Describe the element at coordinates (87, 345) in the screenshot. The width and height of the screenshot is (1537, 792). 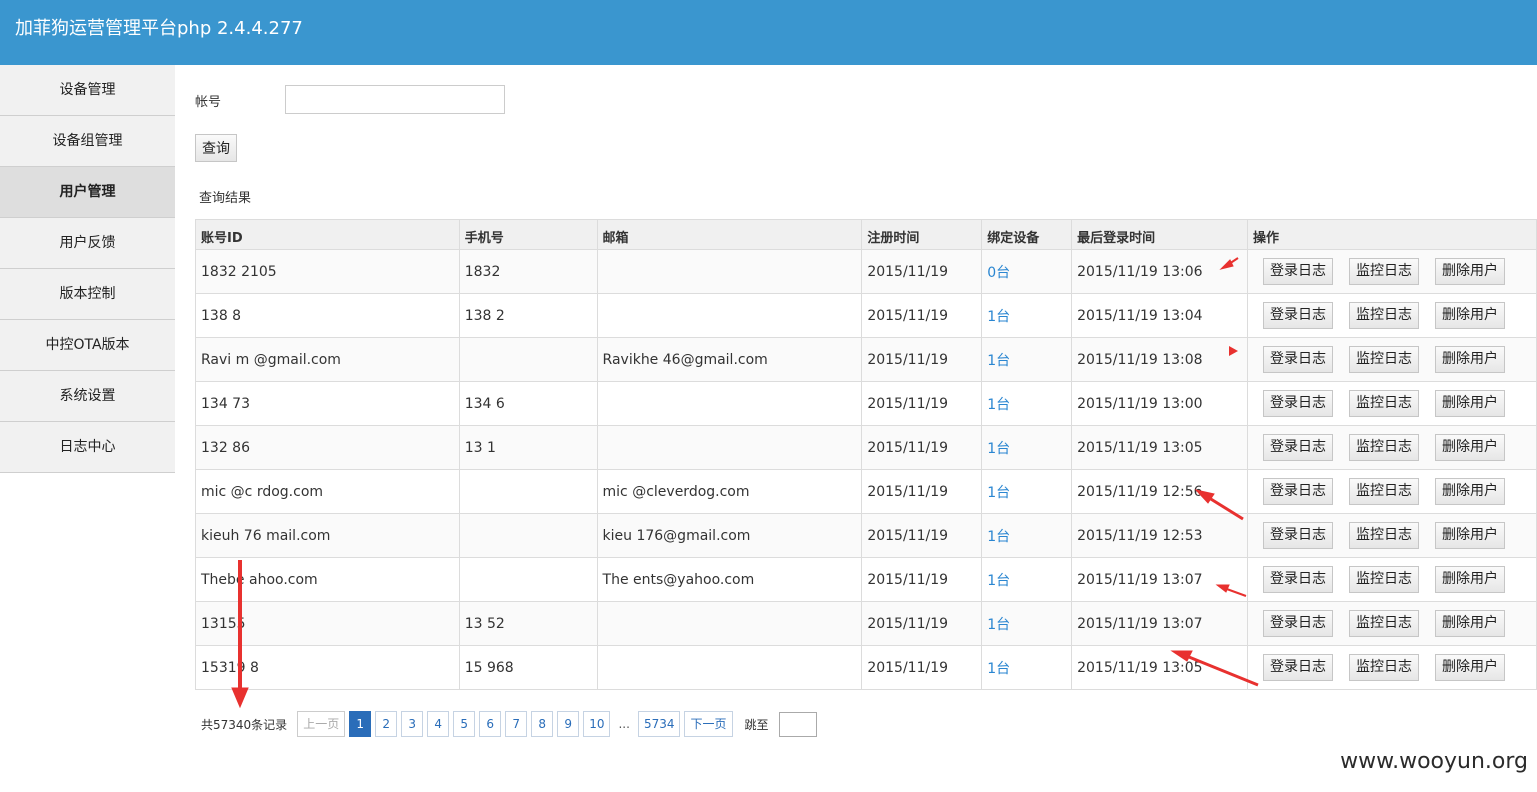
I see `sidebar-item-ota-version: 中控OTA版本` at that location.